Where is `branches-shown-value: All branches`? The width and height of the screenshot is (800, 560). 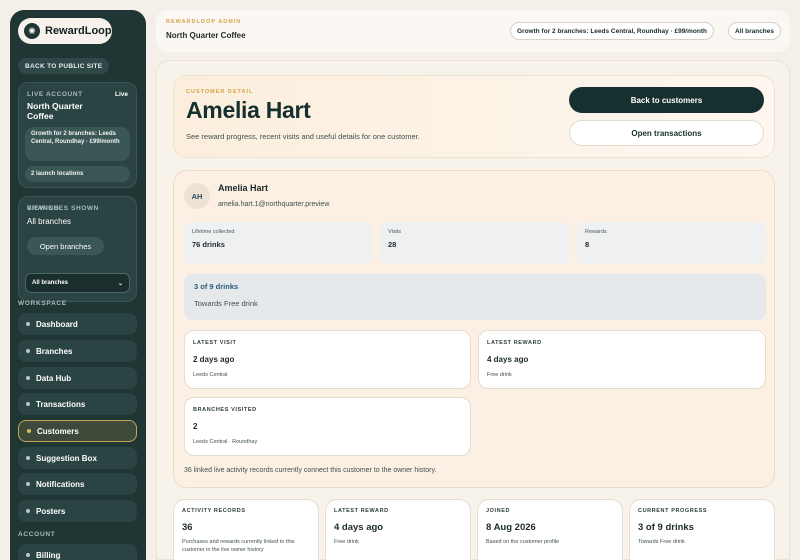 branches-shown-value: All branches is located at coordinates (49, 221).